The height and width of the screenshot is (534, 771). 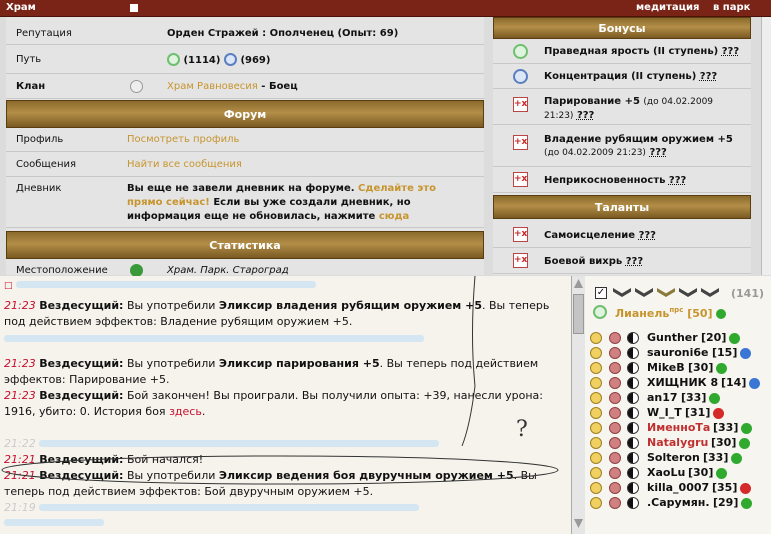 What do you see at coordinates (578, 283) in the screenshot?
I see `scroll-up-arrow-icon` at bounding box center [578, 283].